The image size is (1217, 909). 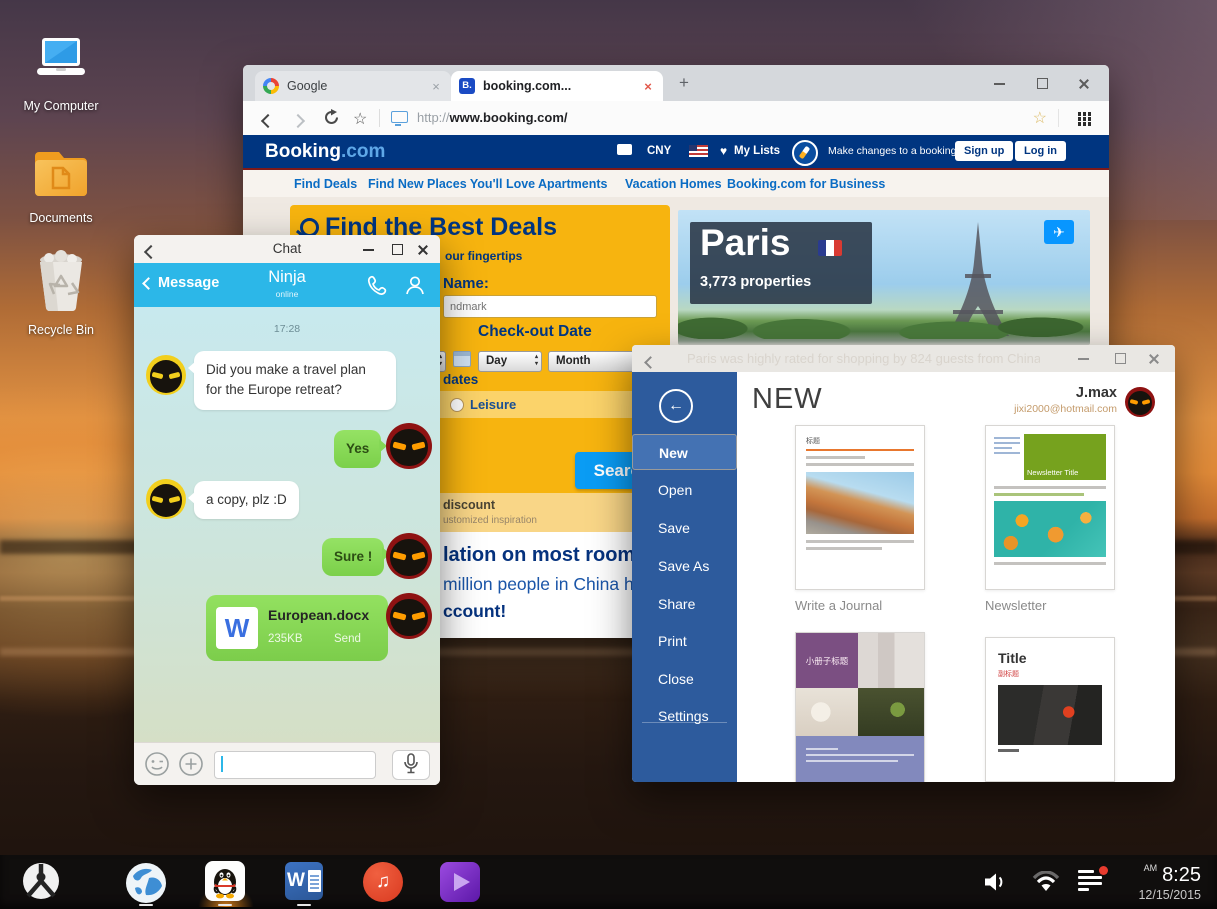 I want to click on menu-close: Close, so click(x=684, y=679).